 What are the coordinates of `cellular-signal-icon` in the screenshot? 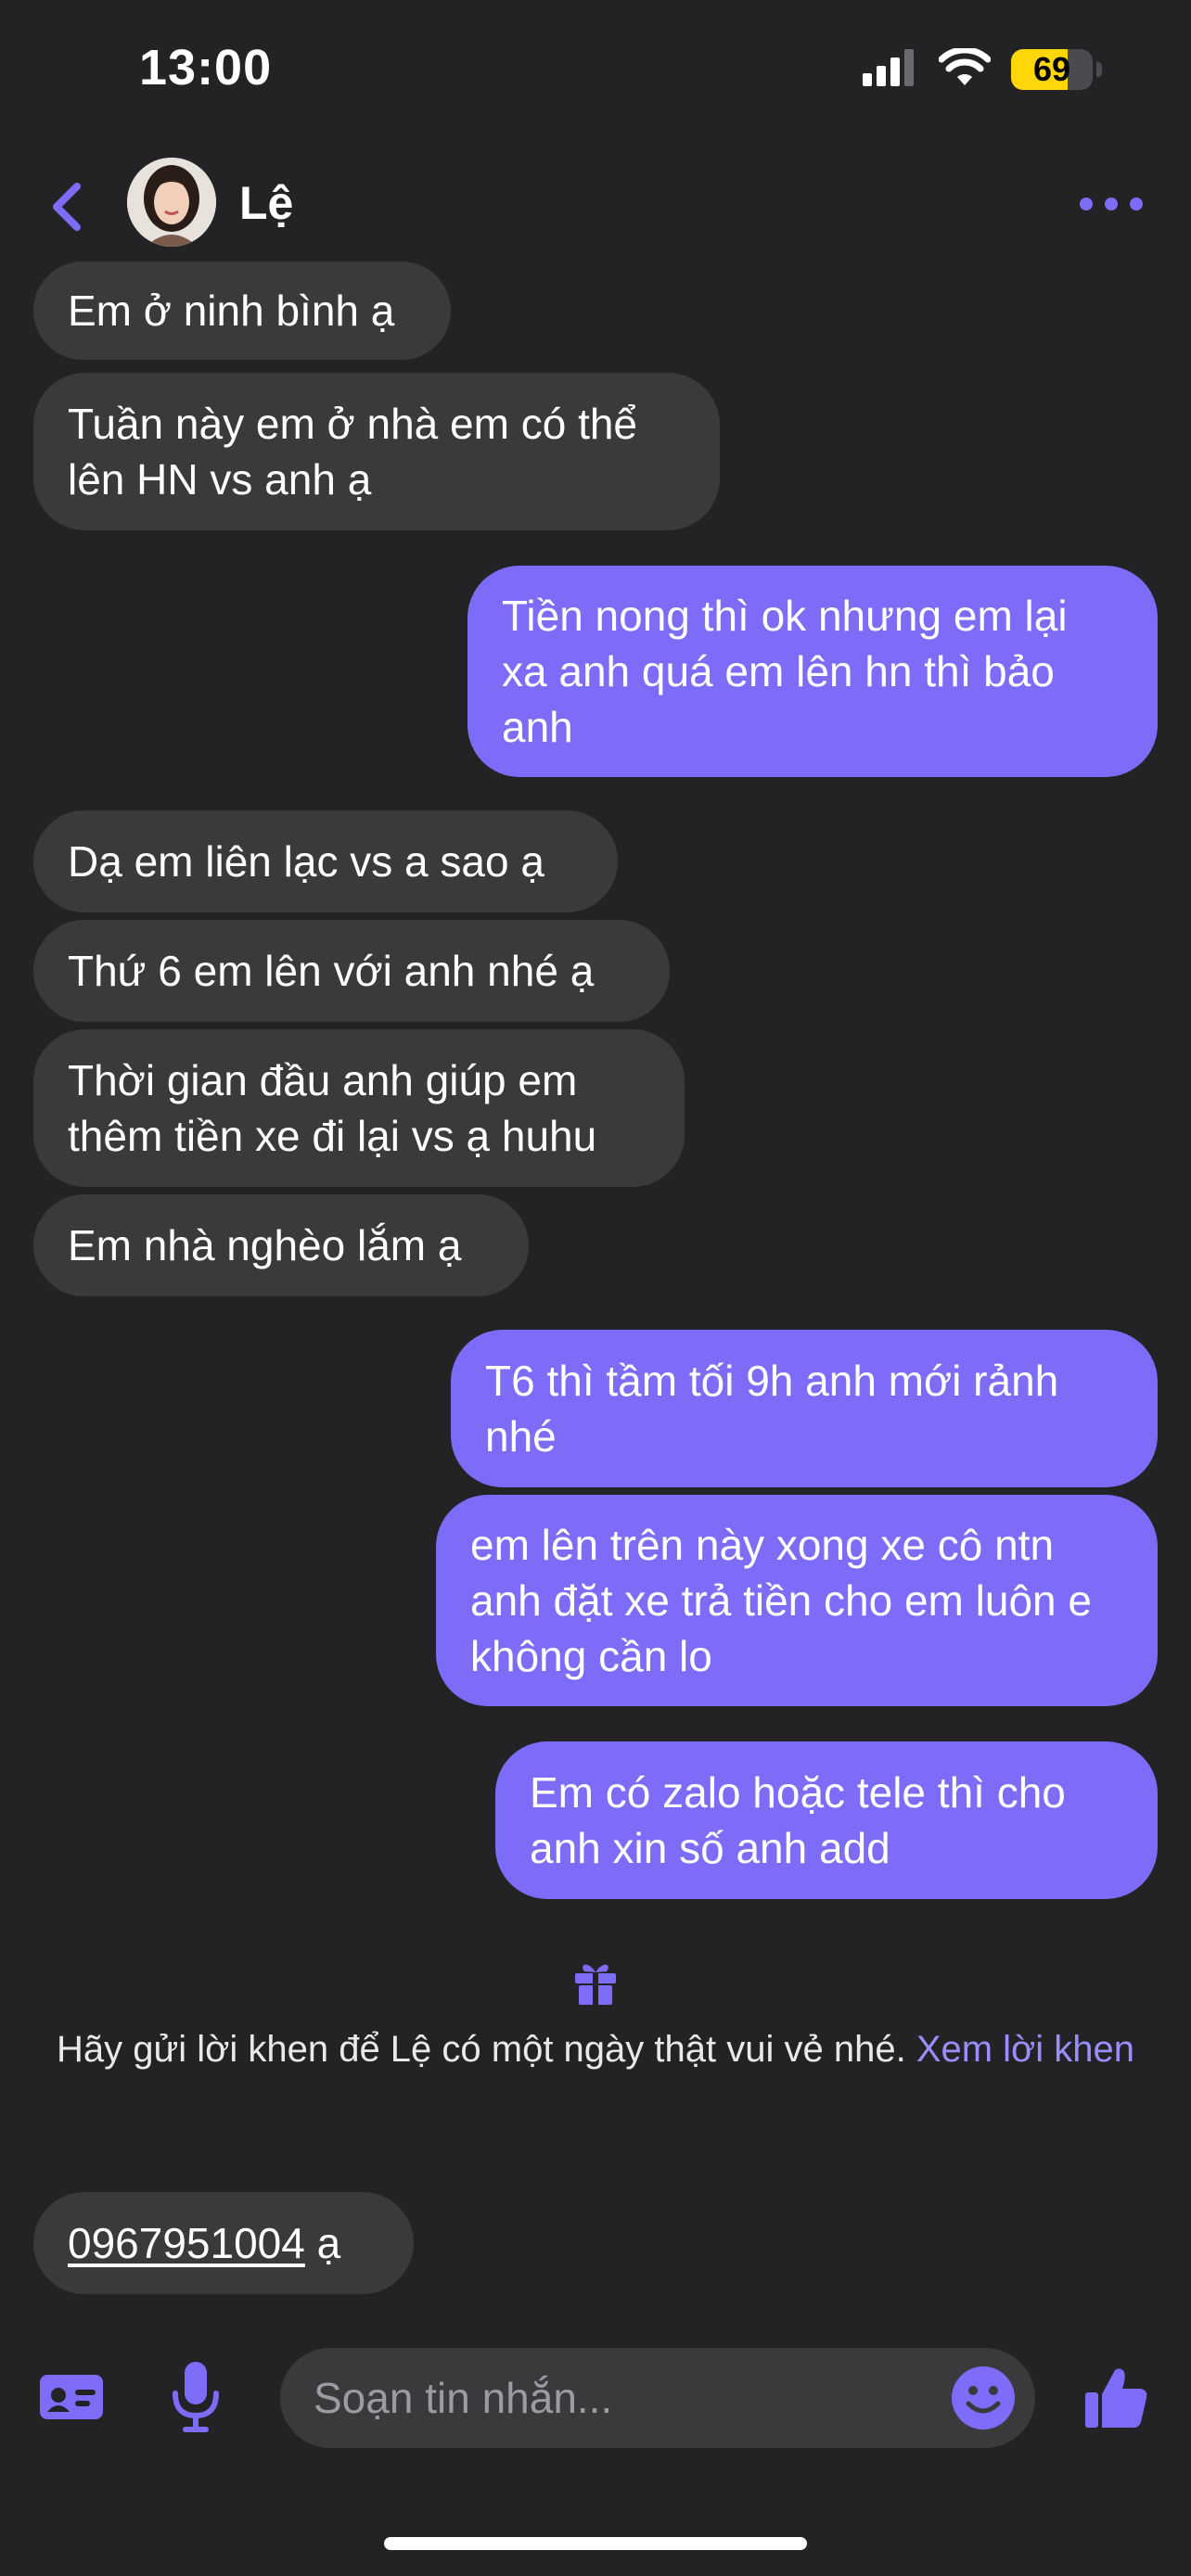 It's located at (890, 69).